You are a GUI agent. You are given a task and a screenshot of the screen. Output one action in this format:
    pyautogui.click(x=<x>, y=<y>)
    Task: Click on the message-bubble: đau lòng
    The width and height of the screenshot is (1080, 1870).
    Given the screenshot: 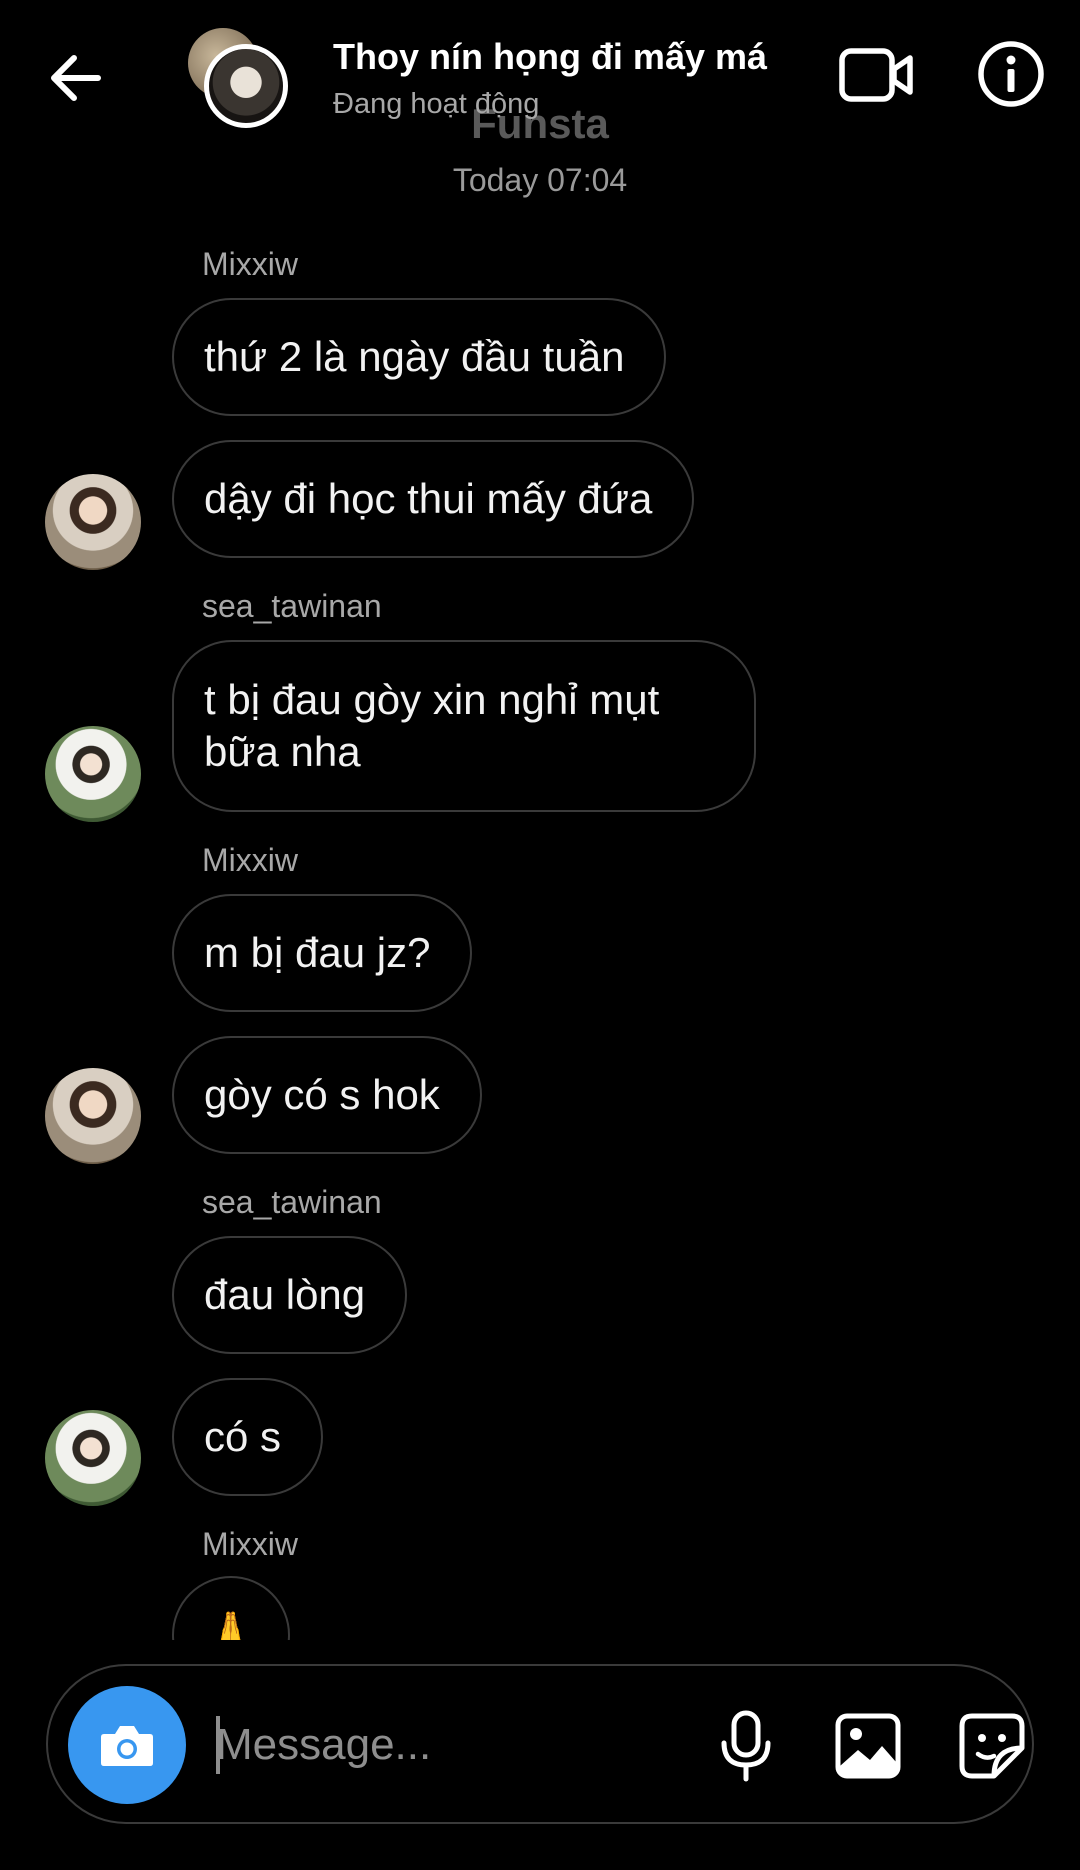 What is the action you would take?
    pyautogui.click(x=290, y=1295)
    